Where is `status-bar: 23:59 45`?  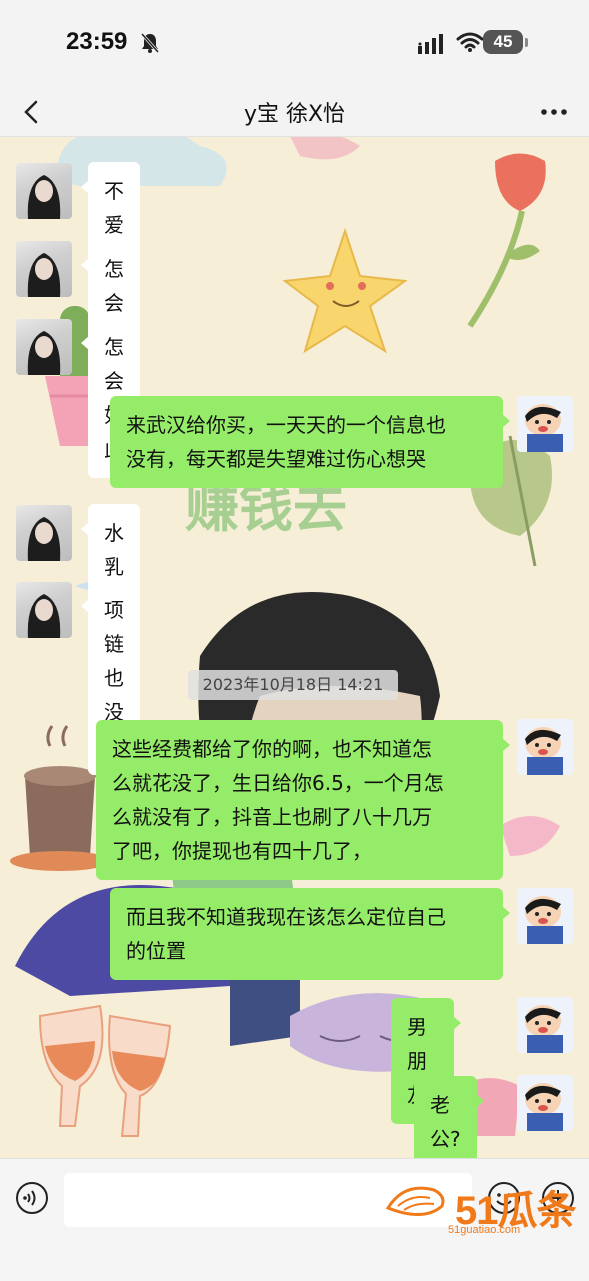 status-bar: 23:59 45 is located at coordinates (294, 44).